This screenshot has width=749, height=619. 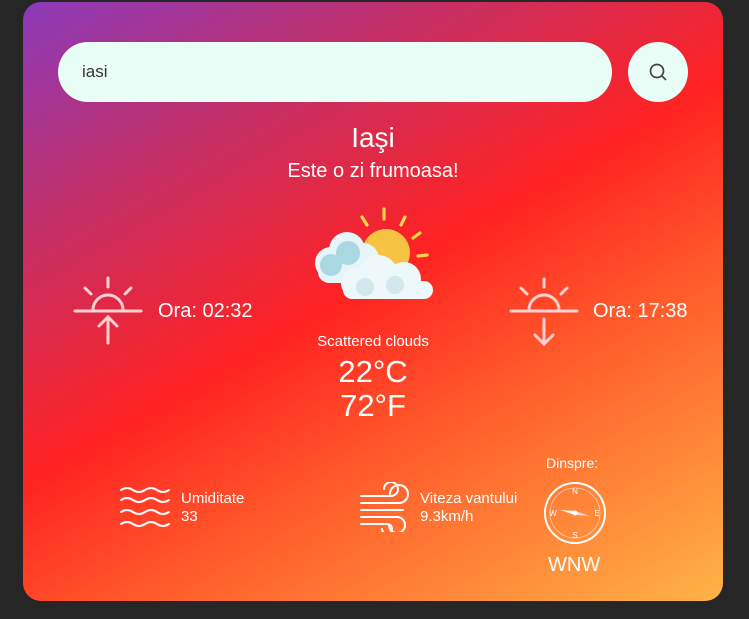 I want to click on sunrise-time: Ora: 02:32, so click(x=205, y=311).